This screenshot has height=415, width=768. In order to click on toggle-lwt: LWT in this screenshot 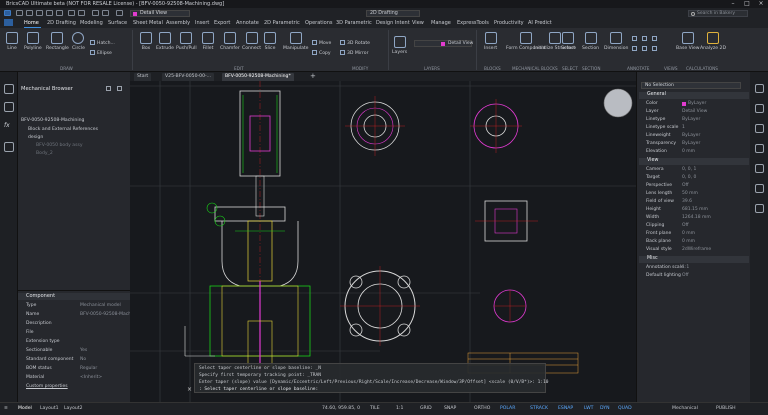, I will do `click(589, 408)`.